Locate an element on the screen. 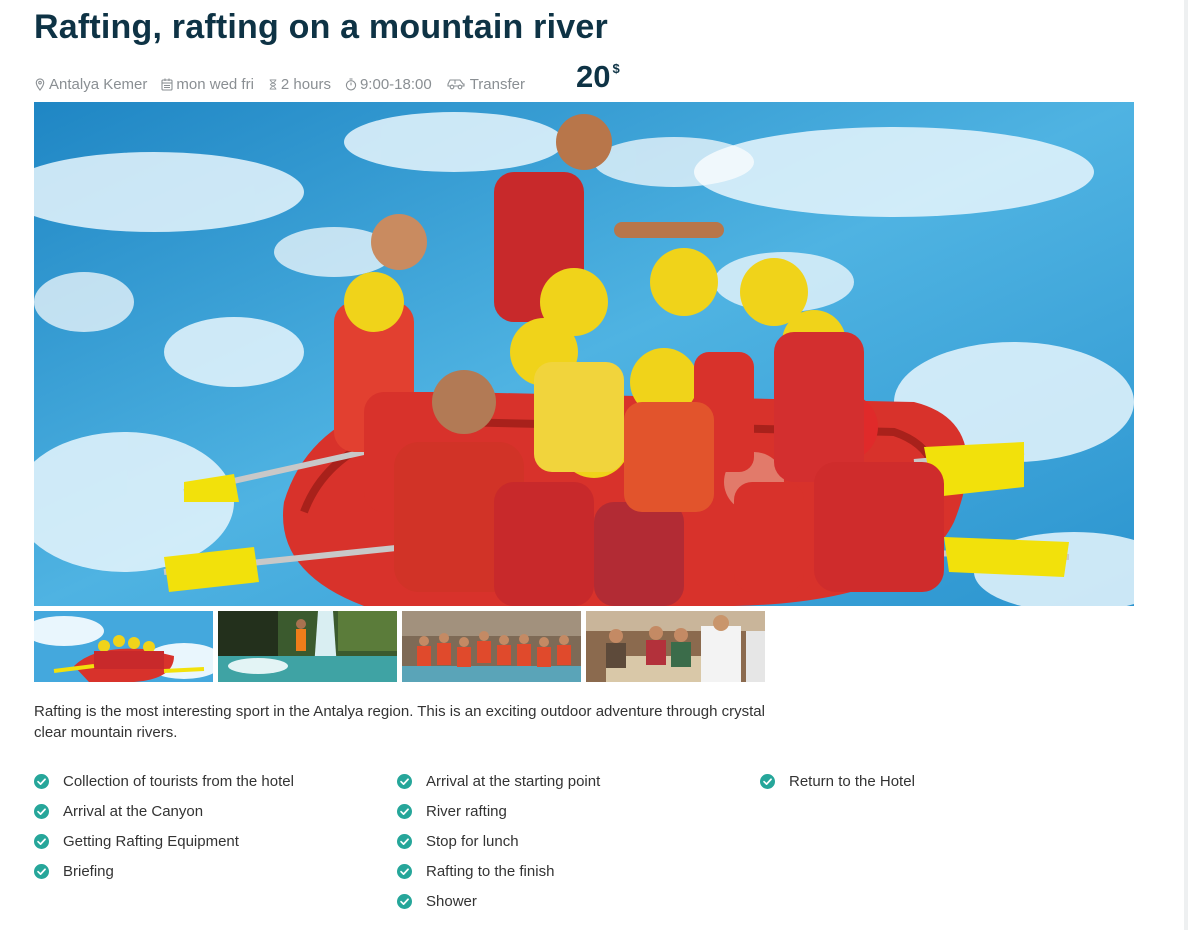  program-item: Arrival at the starting point is located at coordinates (498, 781).